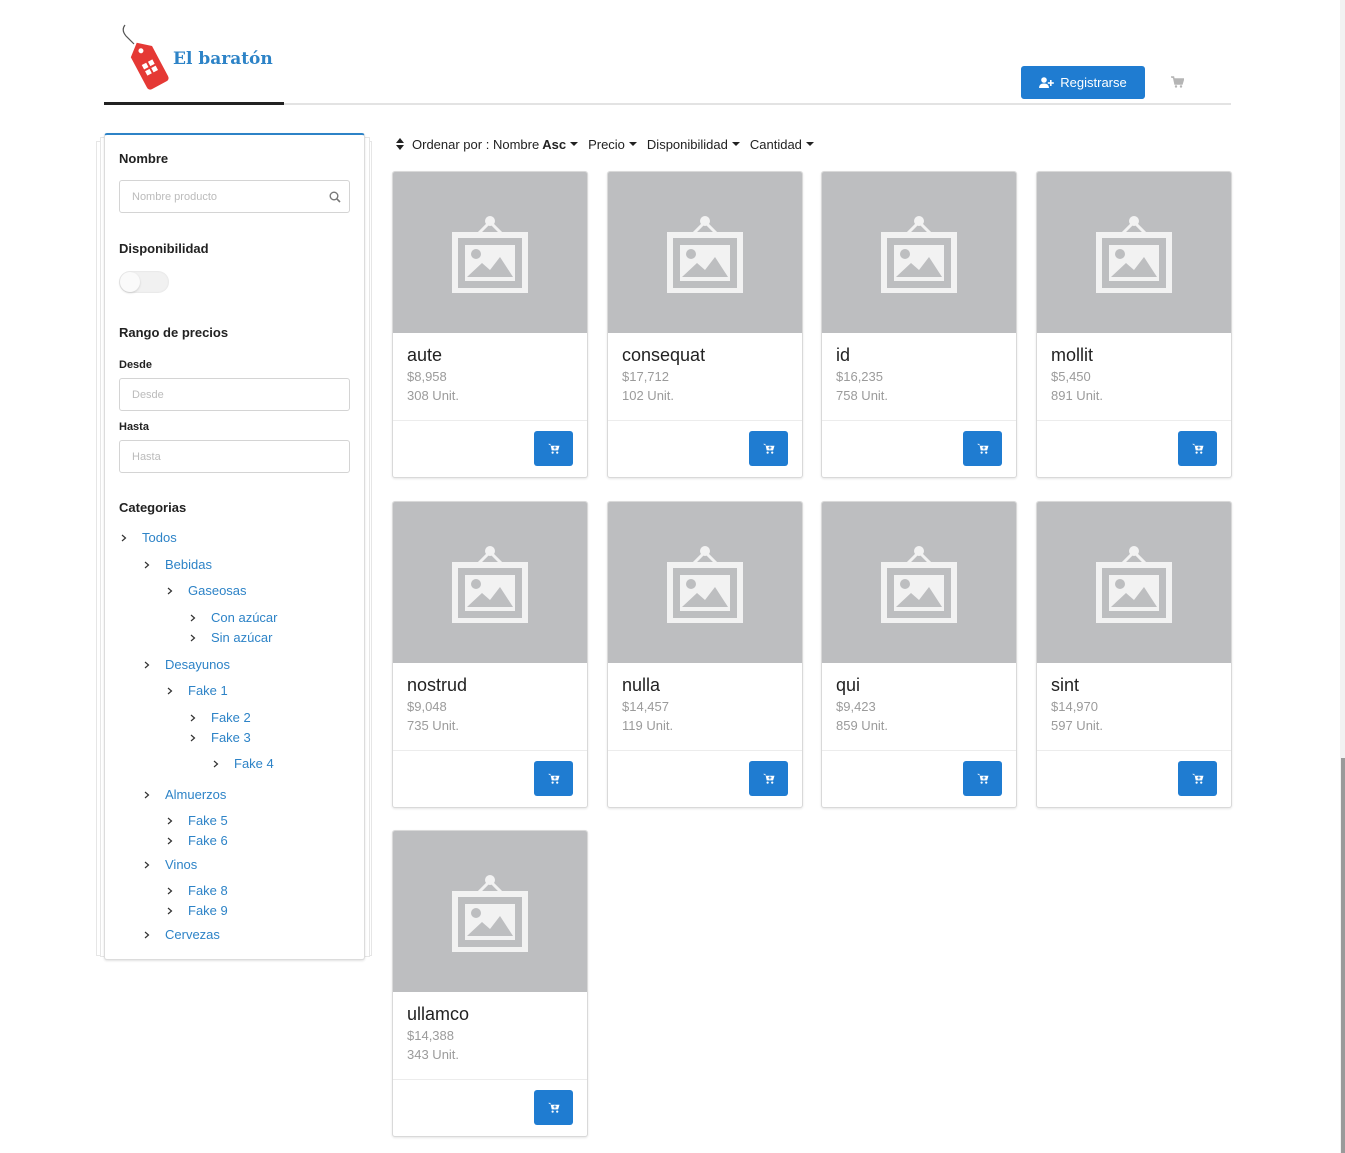  Describe the element at coordinates (437, 685) in the screenshot. I see `product-name: nostrud` at that location.